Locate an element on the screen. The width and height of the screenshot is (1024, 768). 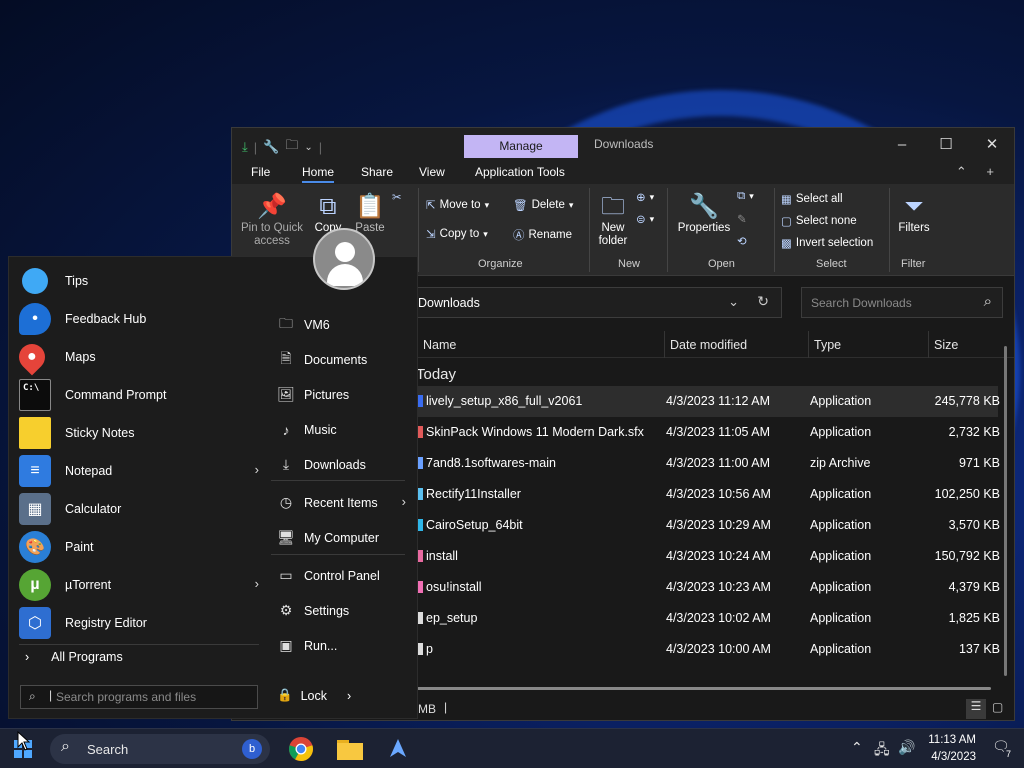
tab-home: Home is located at coordinates (318, 174).